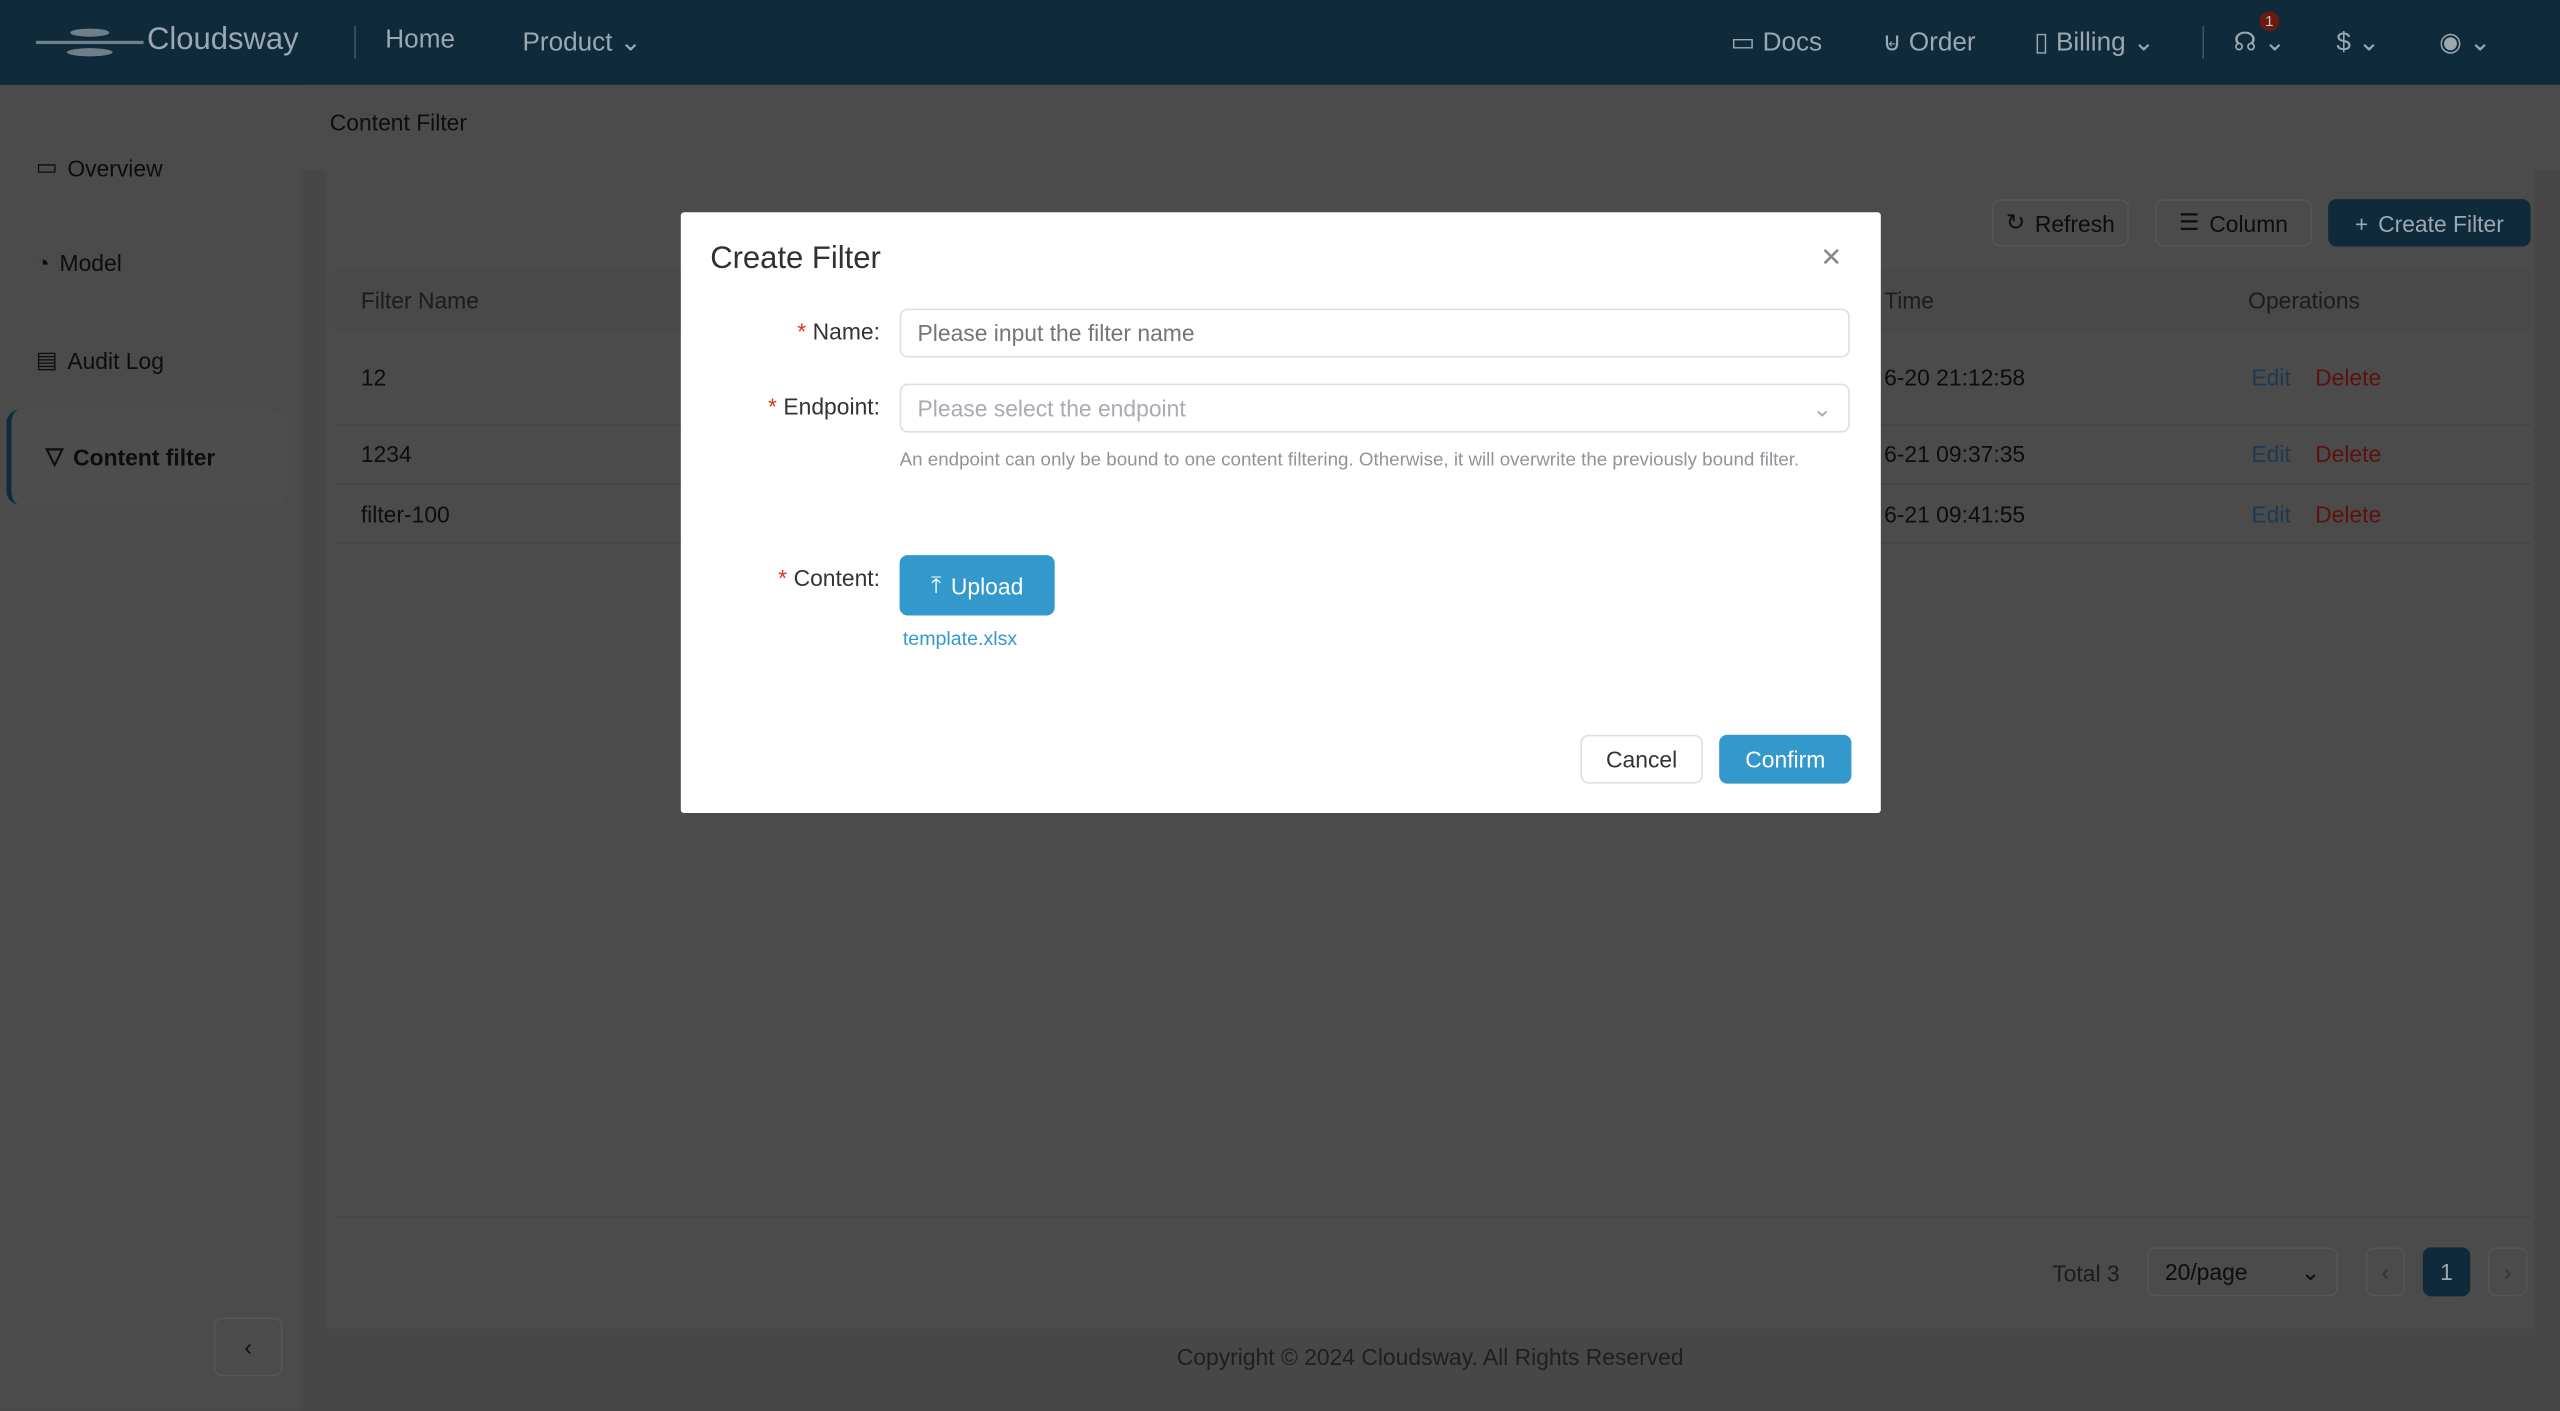 This screenshot has height=1411, width=2560. What do you see at coordinates (836, 578) in the screenshot?
I see `content-label-text: Content:` at bounding box center [836, 578].